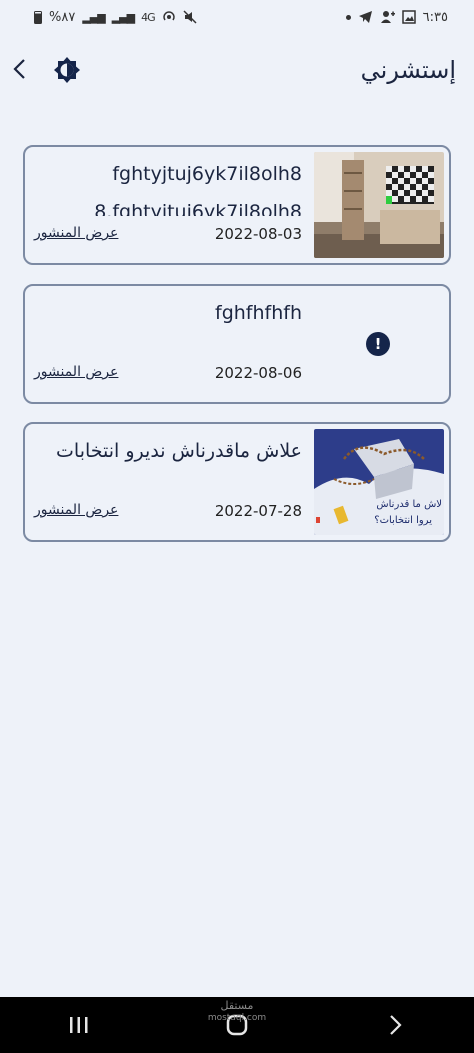 This screenshot has width=474, height=1053. What do you see at coordinates (38, 17) in the screenshot?
I see `battery-icon` at bounding box center [38, 17].